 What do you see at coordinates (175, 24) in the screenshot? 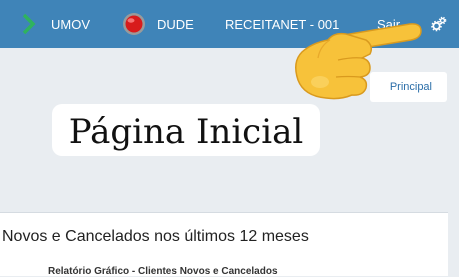
I see `nav-item-dude-label: DUDE` at bounding box center [175, 24].